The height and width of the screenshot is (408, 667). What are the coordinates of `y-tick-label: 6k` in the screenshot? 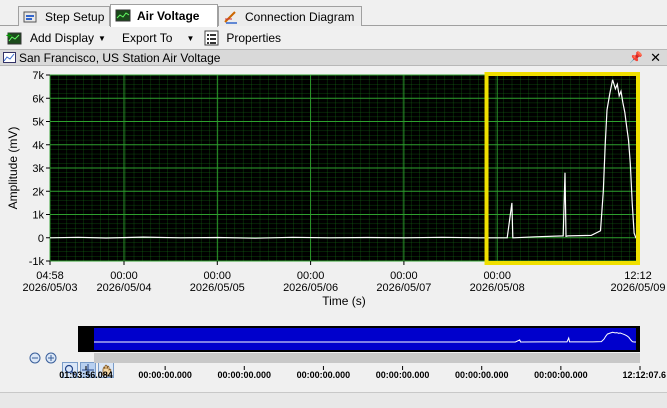 It's located at (38, 99).